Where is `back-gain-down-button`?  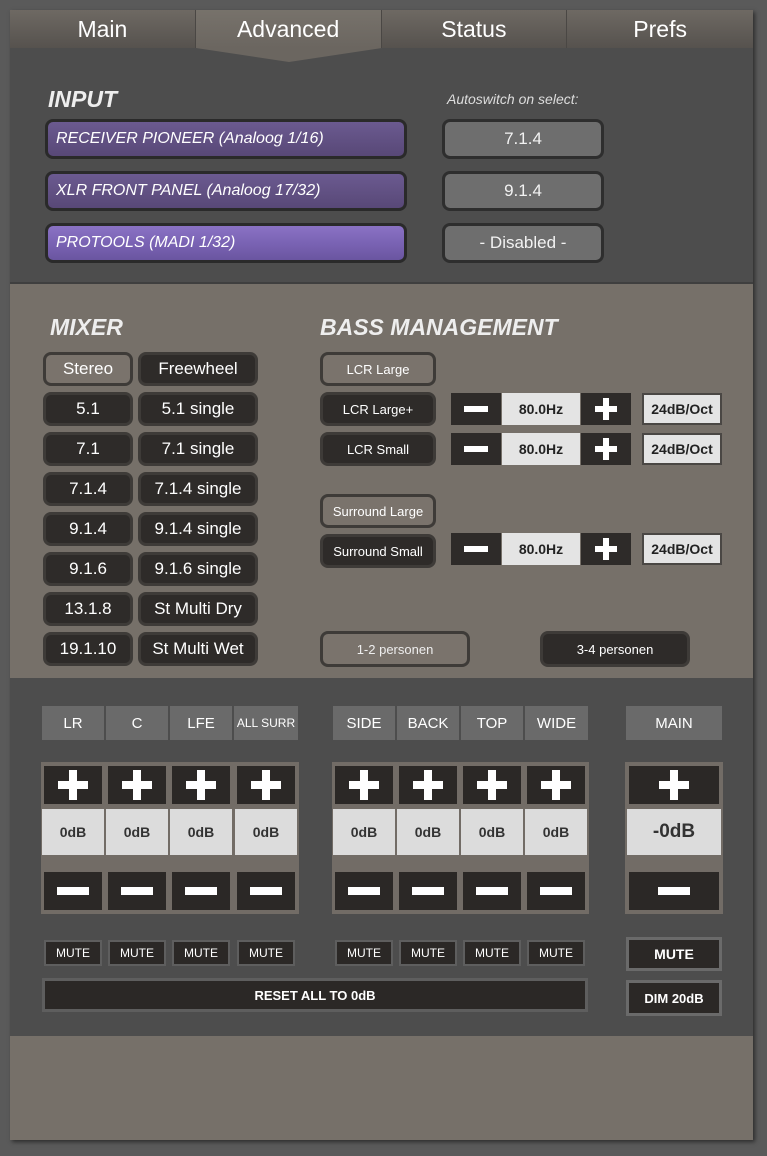
back-gain-down-button is located at coordinates (428, 891).